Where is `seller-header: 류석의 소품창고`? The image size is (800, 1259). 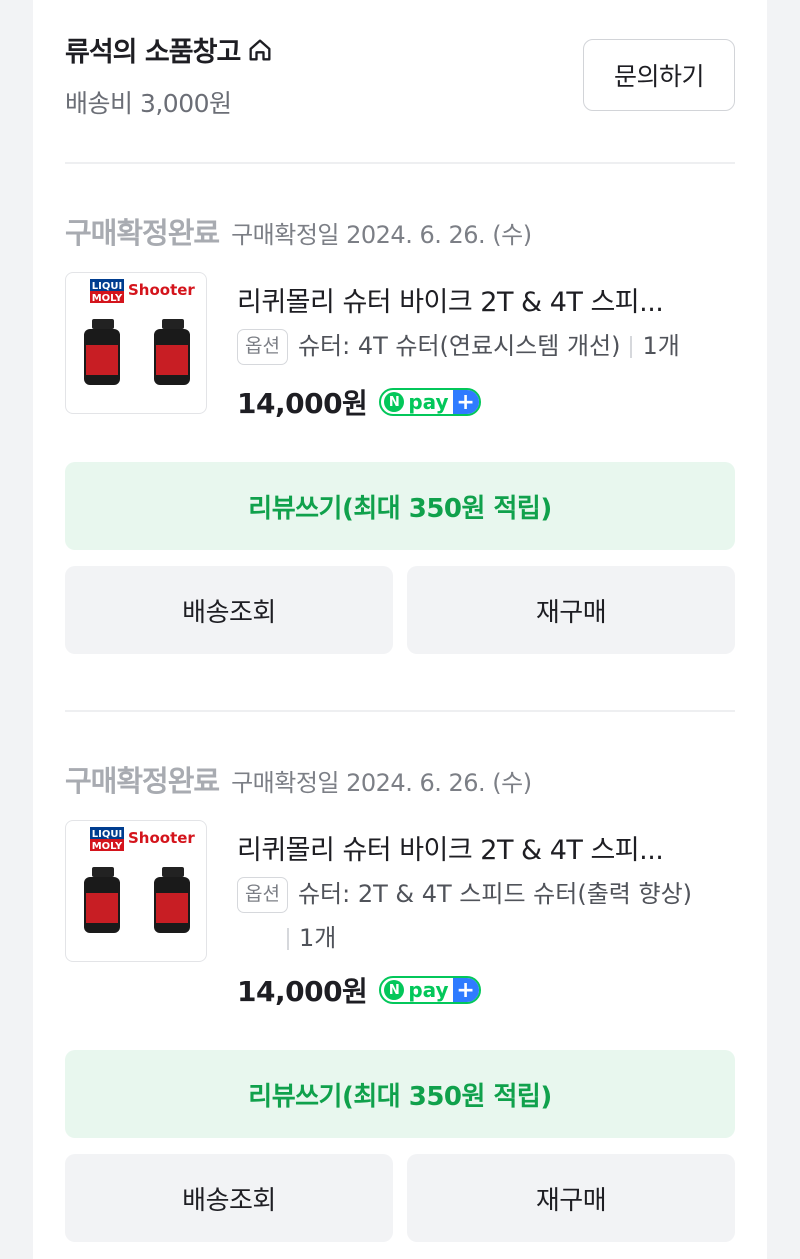
seller-header: 류석의 소품창고 is located at coordinates (169, 49).